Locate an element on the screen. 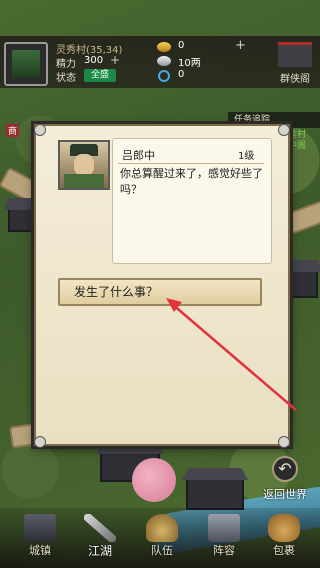  nav-label: 包裹 is located at coordinates (284, 550).